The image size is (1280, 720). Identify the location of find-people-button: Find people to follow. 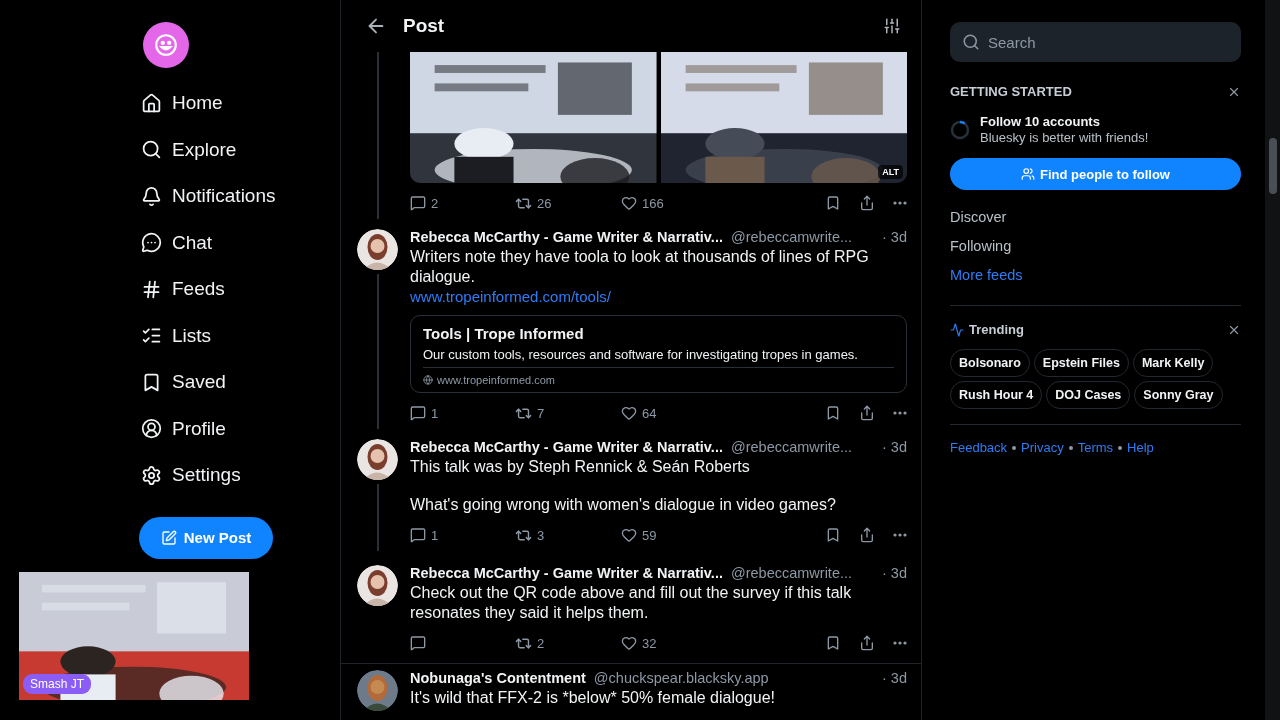
(1095, 174).